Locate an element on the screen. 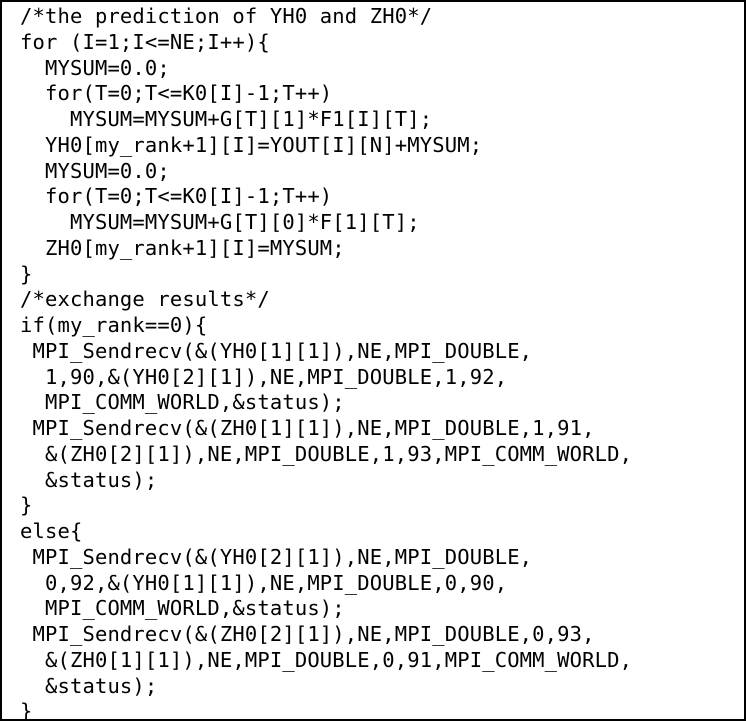 Image resolution: width=746 pixels, height=721 pixels. code-line: 1,90,&(YH0[2][1]),NE,MPI_DOUBLE,1,92, is located at coordinates (264, 376).